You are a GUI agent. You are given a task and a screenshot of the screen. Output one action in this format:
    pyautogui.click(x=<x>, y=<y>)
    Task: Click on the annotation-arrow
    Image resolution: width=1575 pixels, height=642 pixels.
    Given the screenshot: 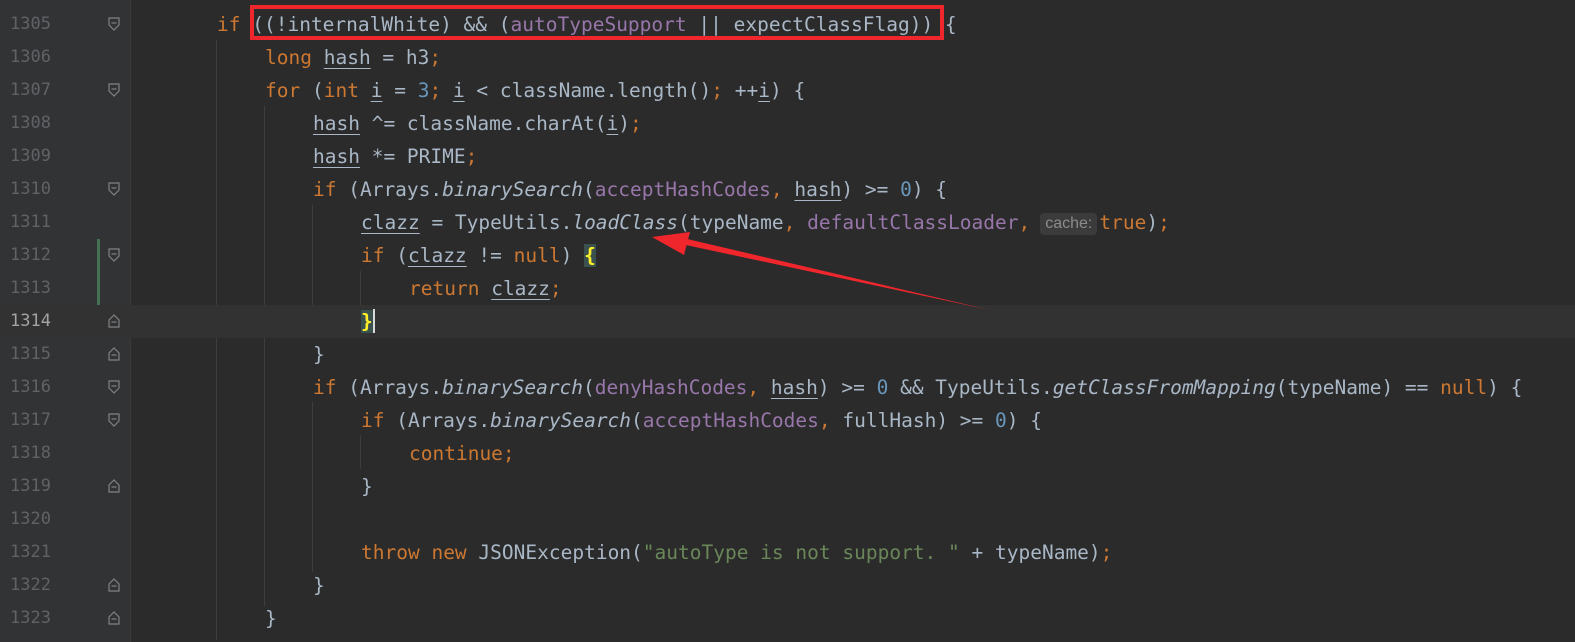 What is the action you would take?
    pyautogui.click(x=821, y=271)
    